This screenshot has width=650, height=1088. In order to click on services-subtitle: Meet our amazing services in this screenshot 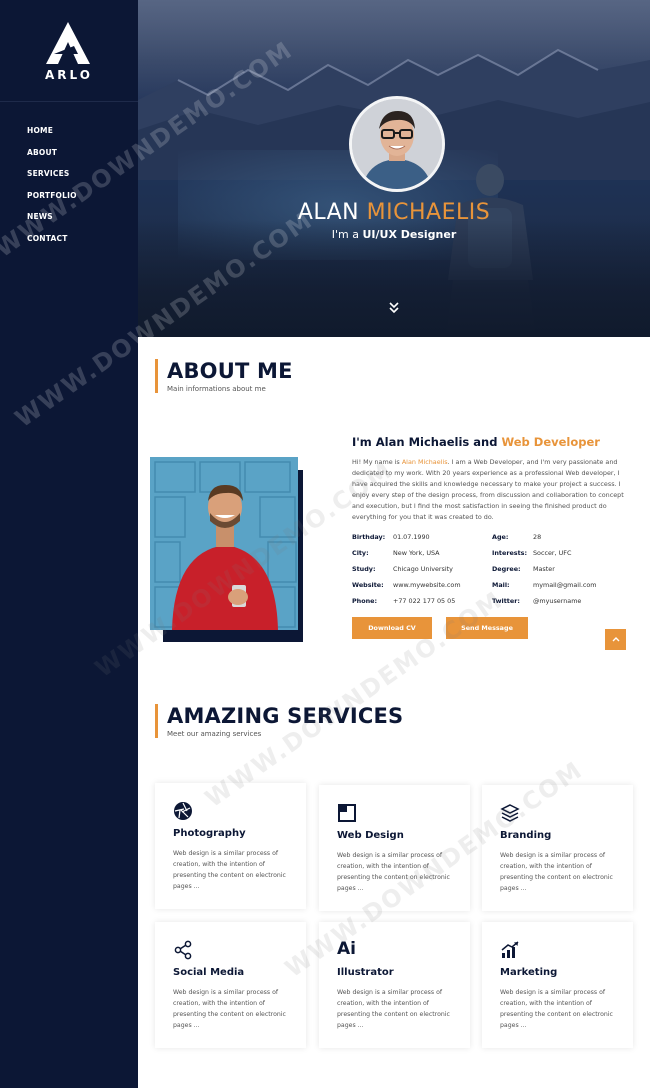, I will do `click(214, 734)`.